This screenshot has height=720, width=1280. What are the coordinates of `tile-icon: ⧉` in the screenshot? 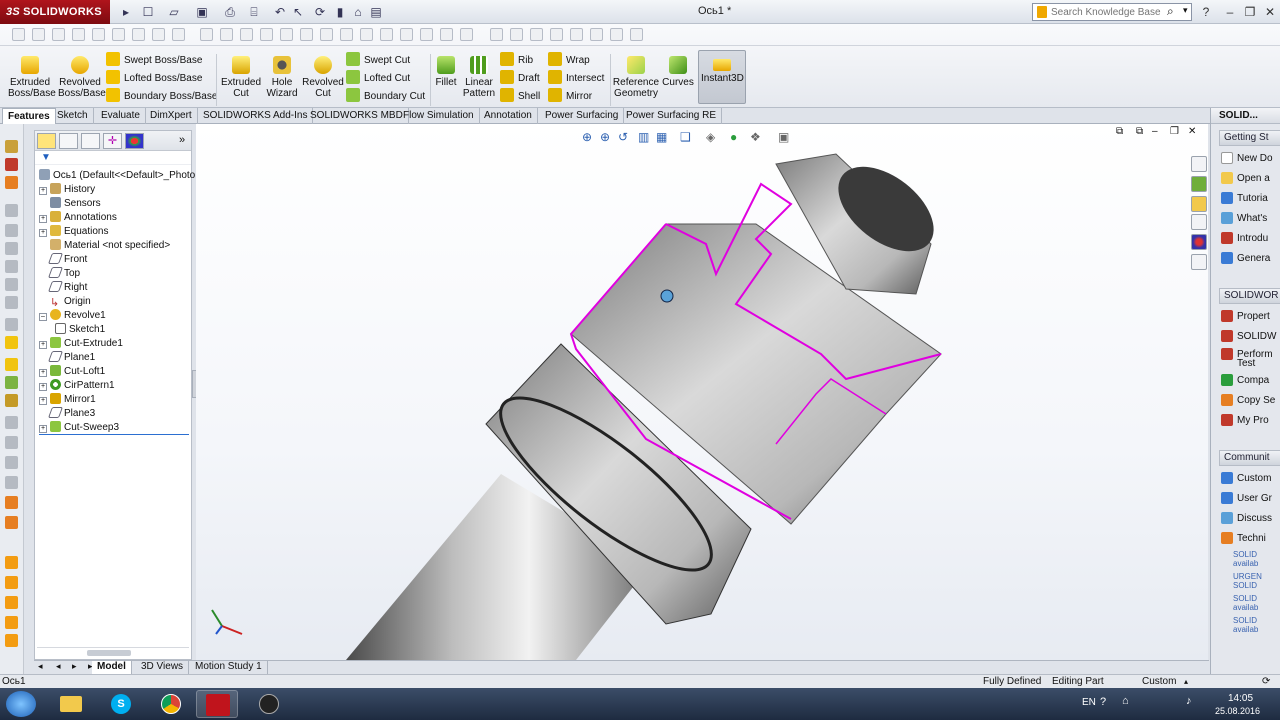 It's located at (1119, 131).